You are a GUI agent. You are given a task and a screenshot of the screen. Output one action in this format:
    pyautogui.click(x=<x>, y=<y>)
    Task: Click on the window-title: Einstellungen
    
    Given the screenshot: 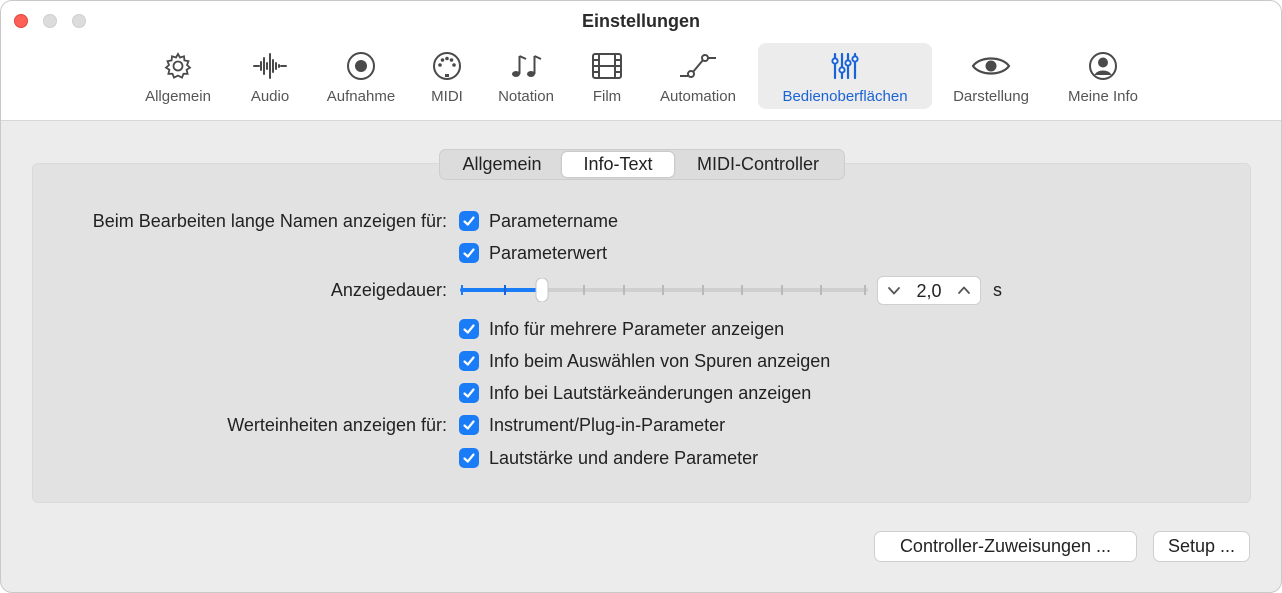 What is the action you would take?
    pyautogui.click(x=640, y=21)
    